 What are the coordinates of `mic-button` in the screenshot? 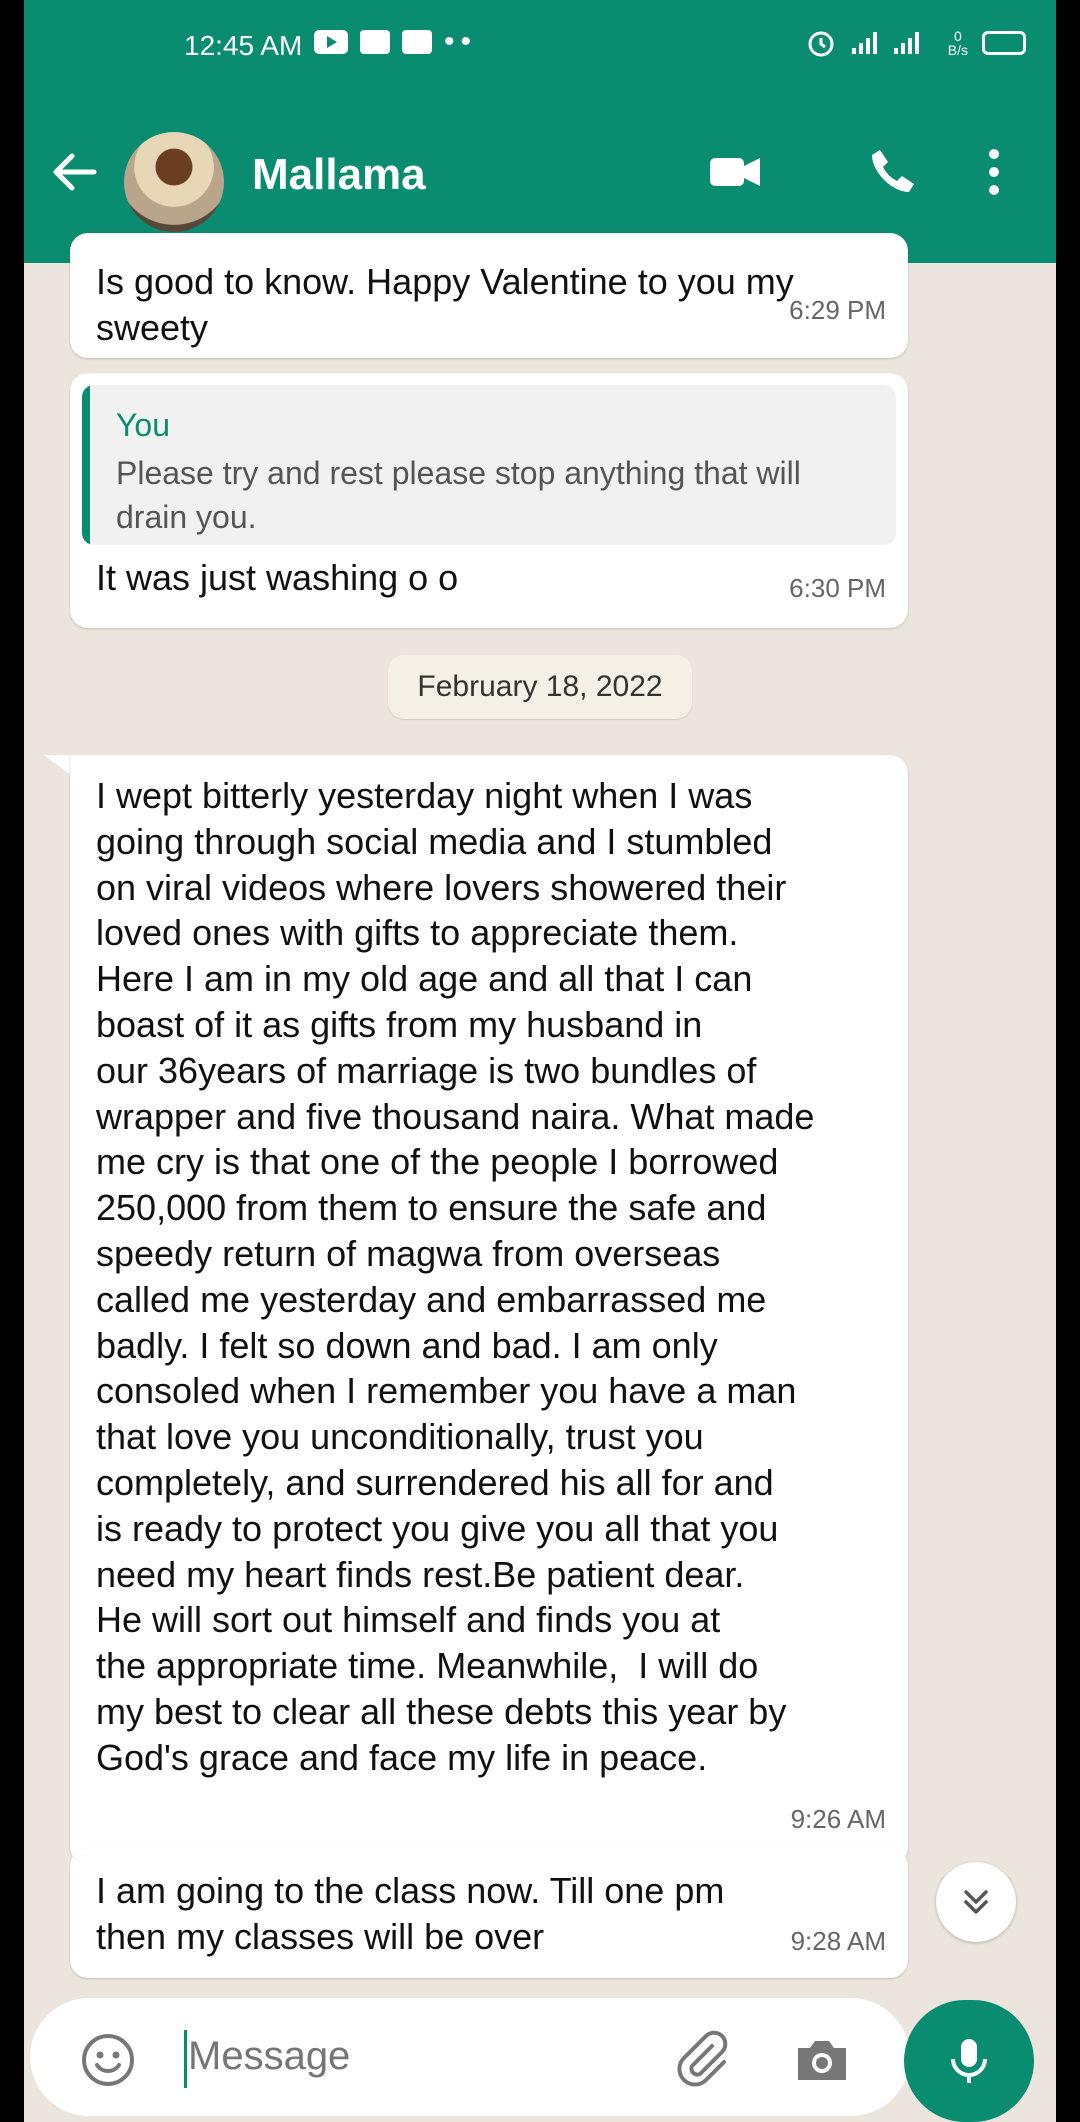 It's located at (969, 2061).